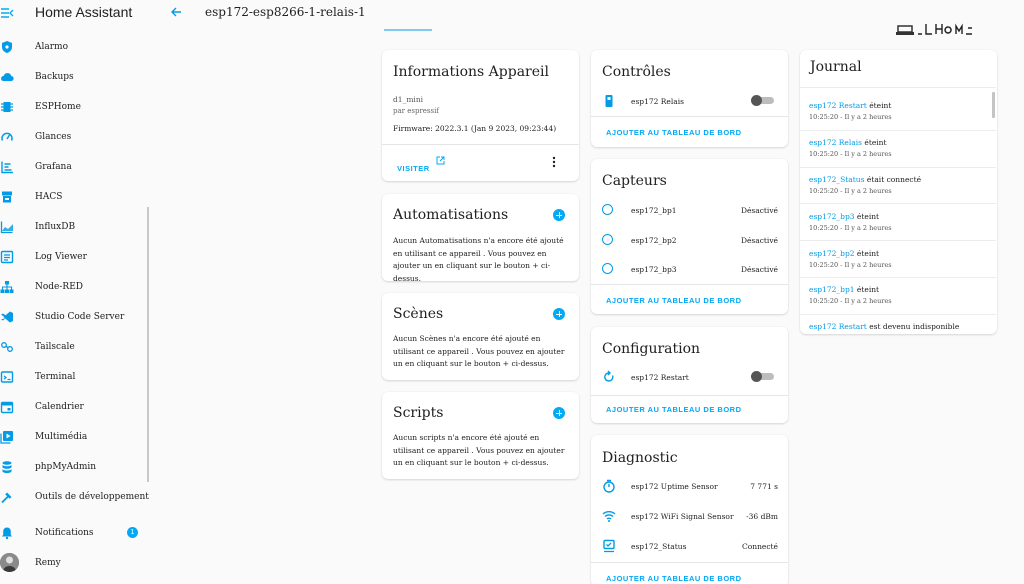 The height and width of the screenshot is (584, 1024). I want to click on journal-title: Journal, so click(836, 67).